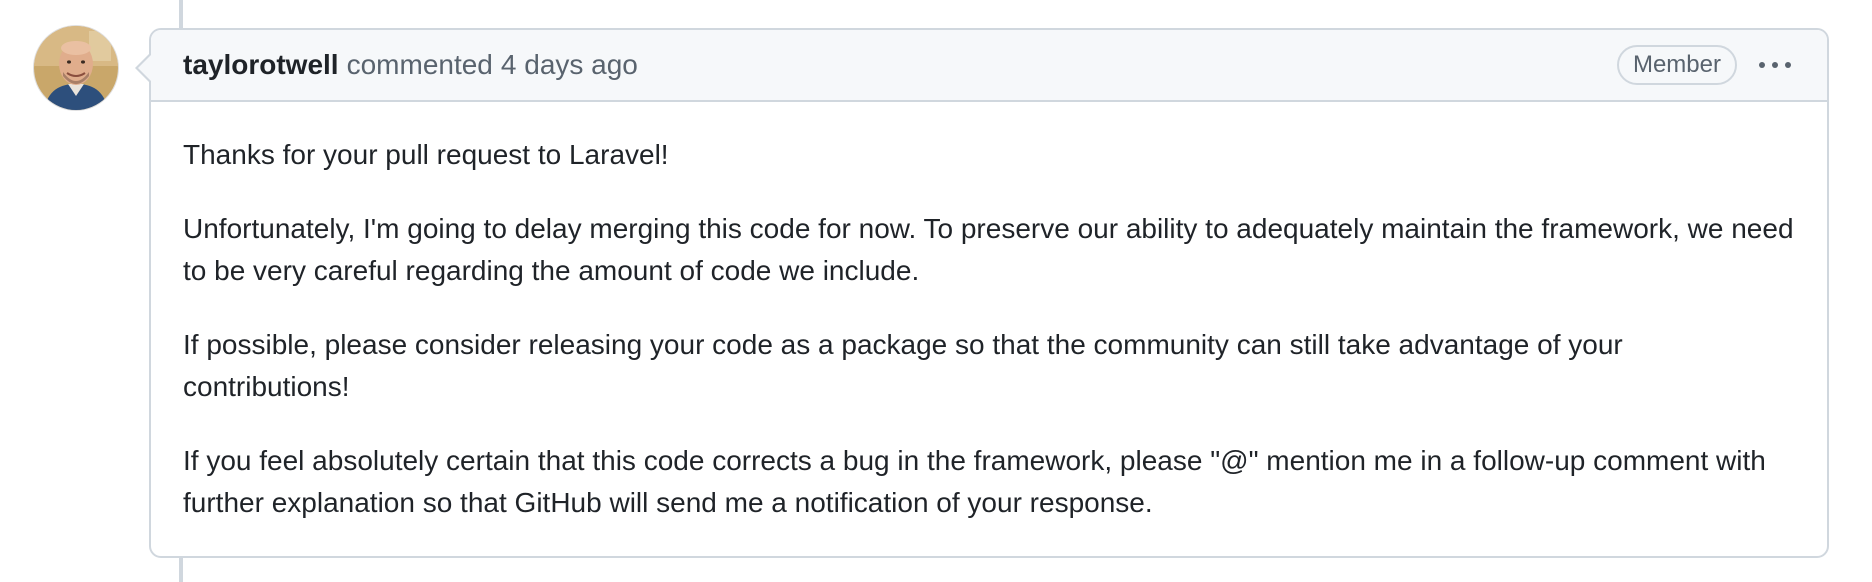  I want to click on kebab-horizontal-icon, so click(1762, 65).